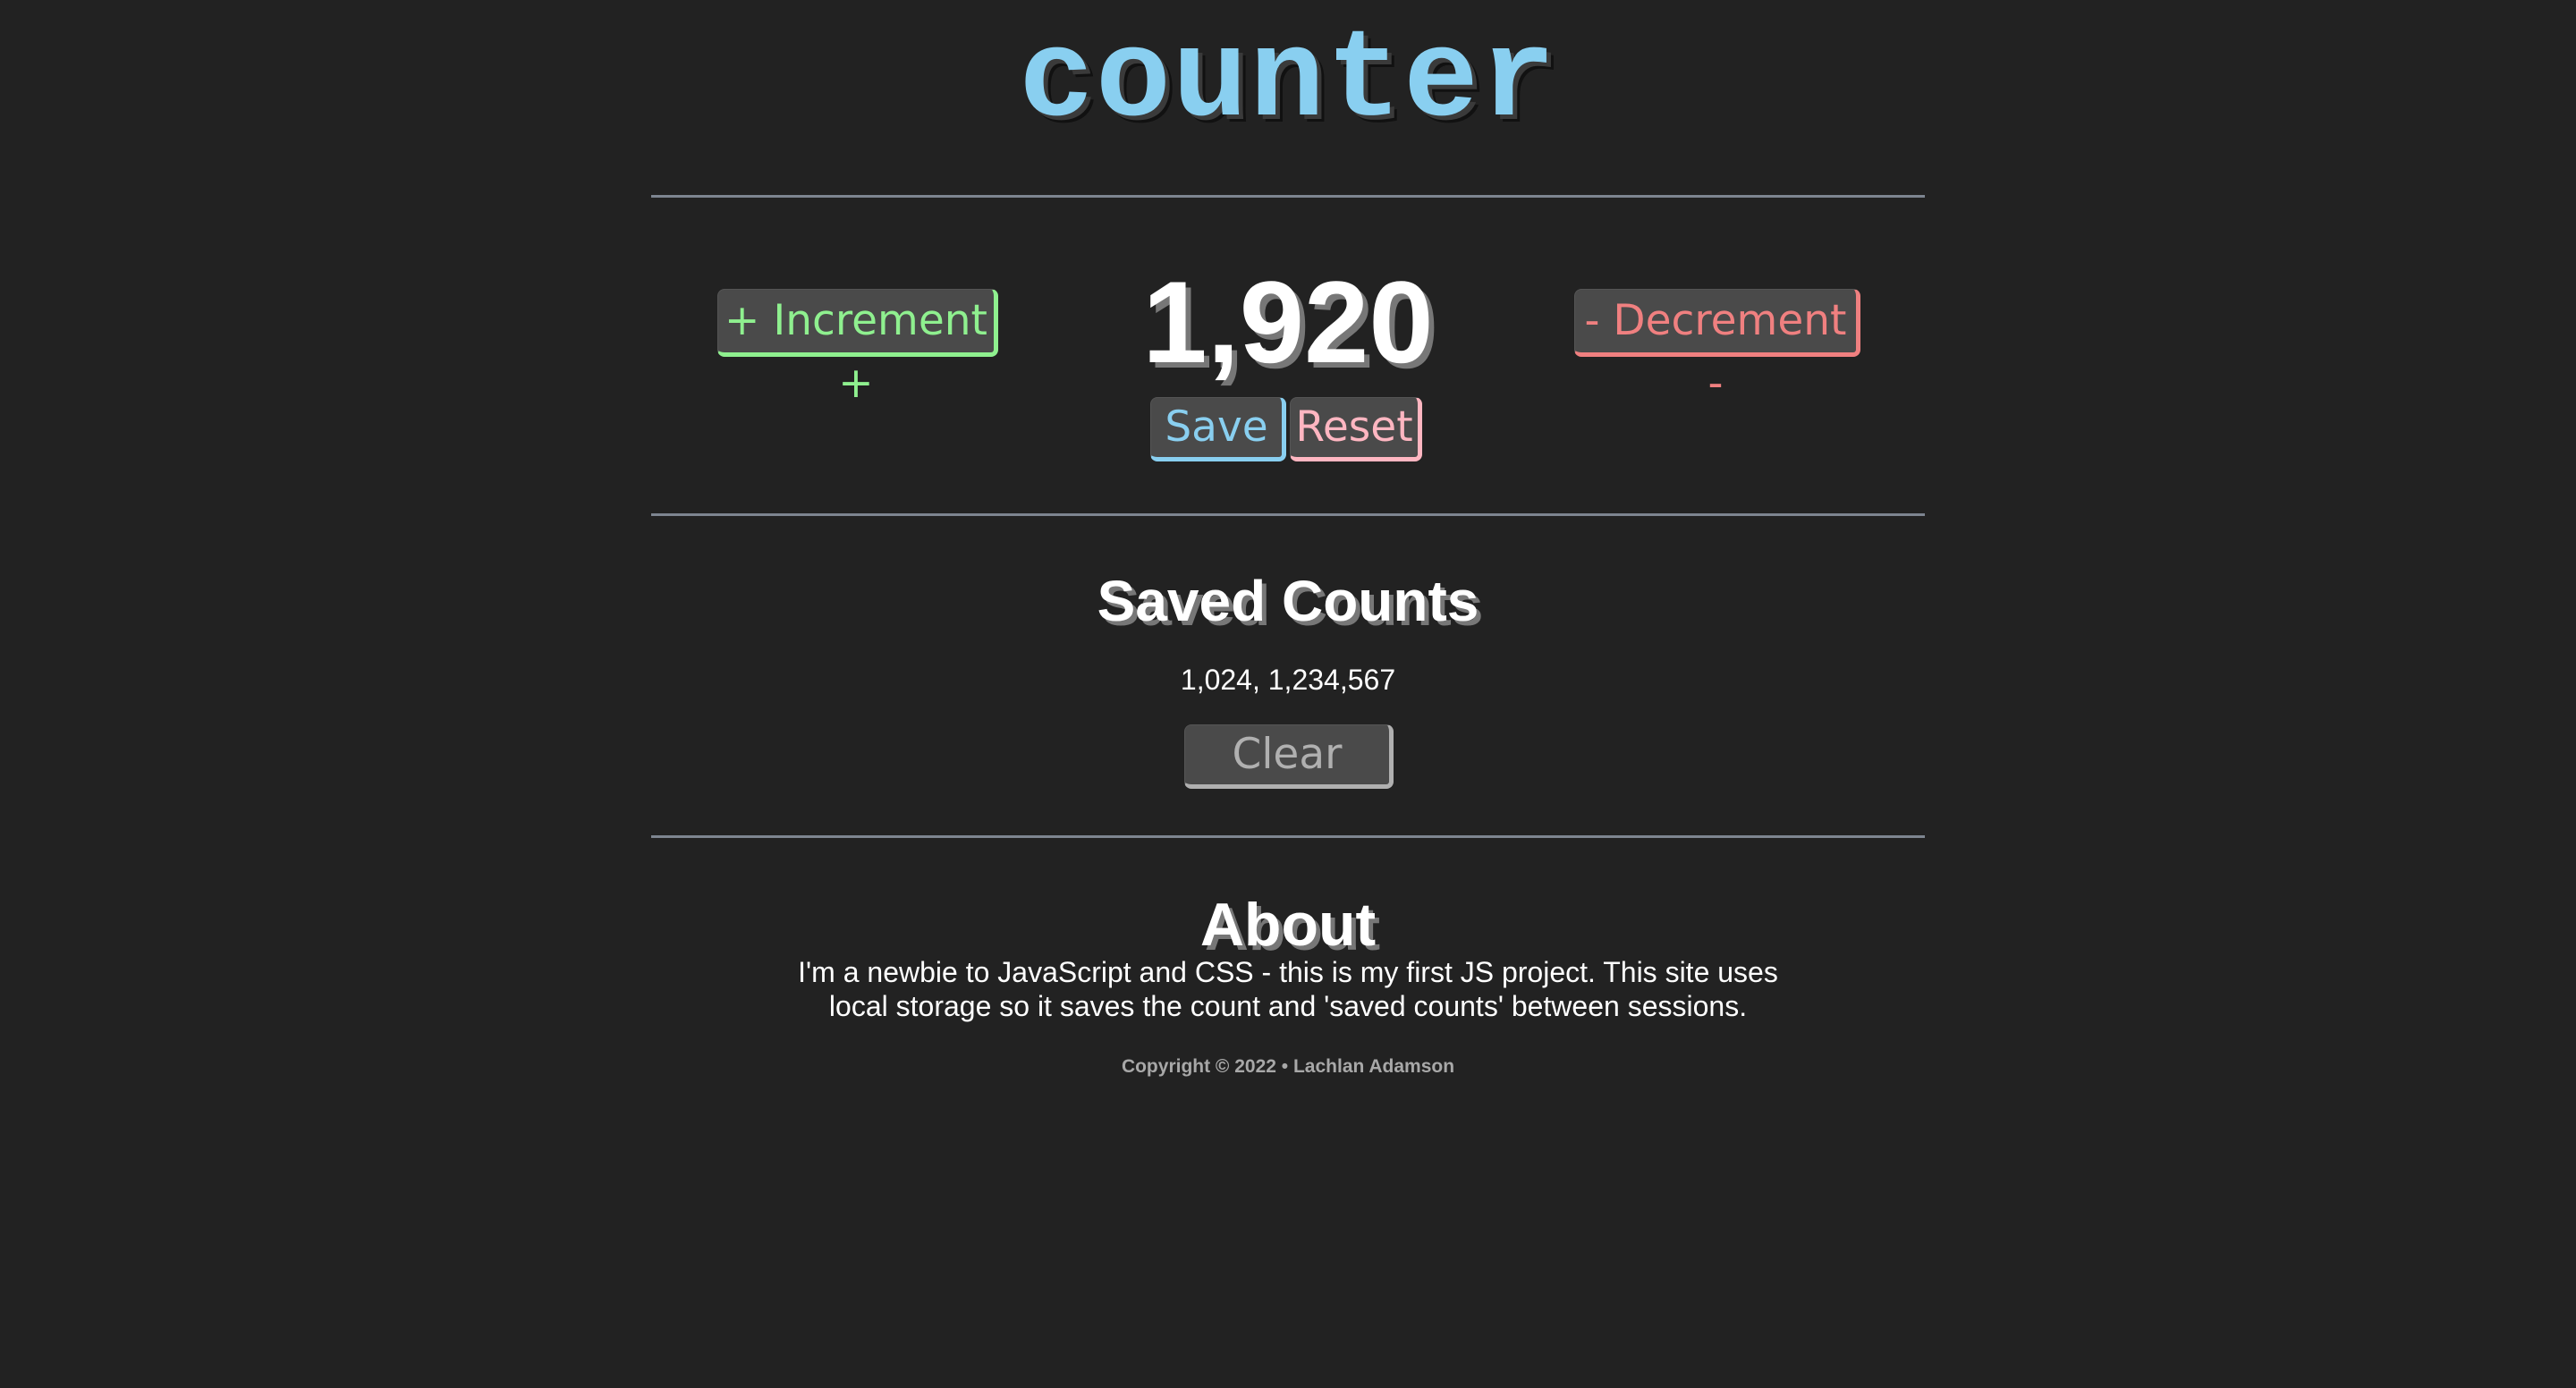 This screenshot has height=1388, width=2576. I want to click on divider-bottom, so click(1288, 837).